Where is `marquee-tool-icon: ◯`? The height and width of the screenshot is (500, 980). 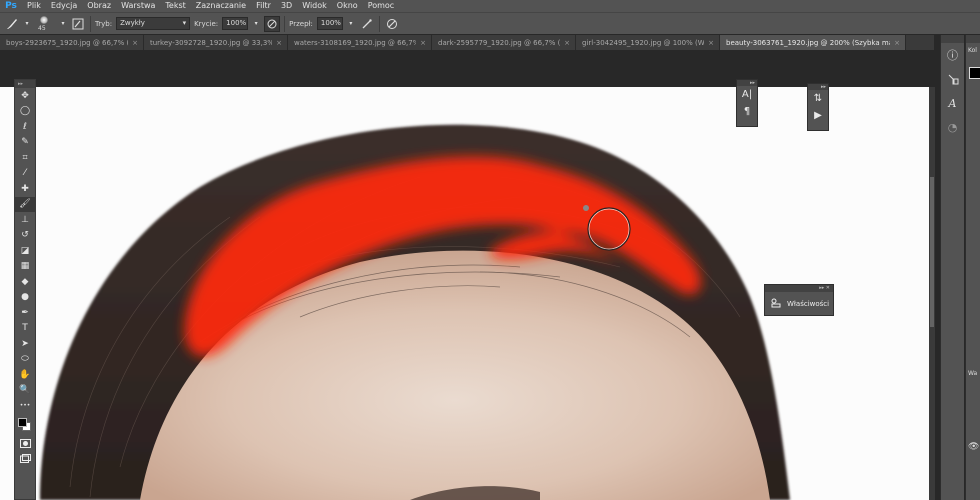 marquee-tool-icon: ◯ is located at coordinates (25, 112).